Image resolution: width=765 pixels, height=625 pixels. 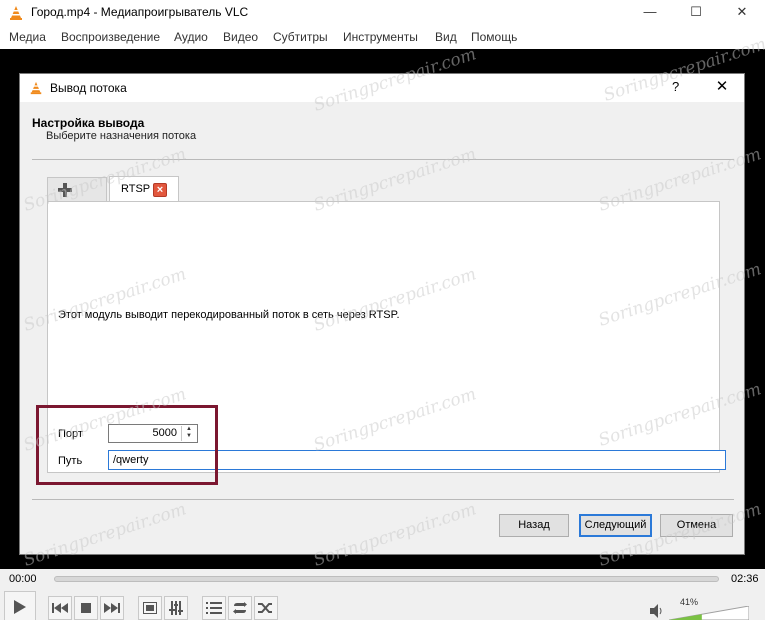 I want to click on equalizer-icon, so click(x=176, y=608).